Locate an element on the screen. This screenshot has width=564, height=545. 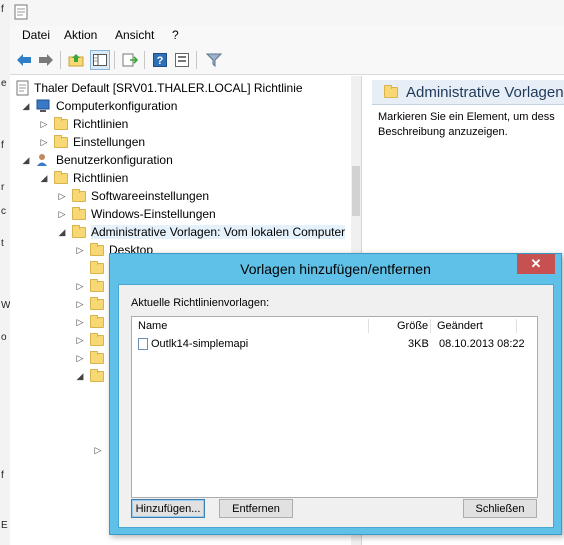
export-list-icon is located at coordinates (130, 60).